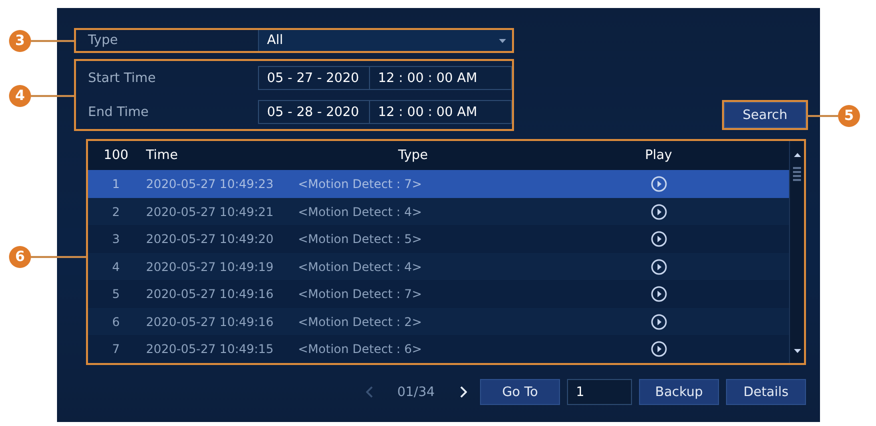 The image size is (876, 426). I want to click on table-cell-text: 2020-05-27 10:49:23, so click(209, 184).